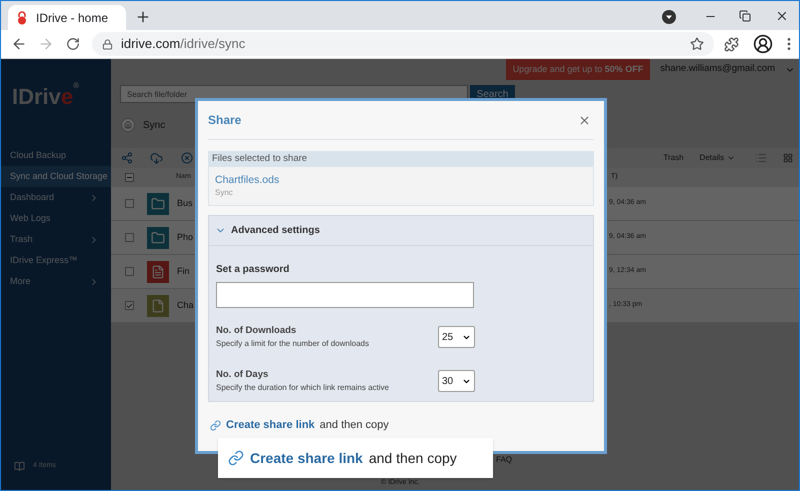 This screenshot has width=800, height=491. I want to click on back-icon, so click(19, 44).